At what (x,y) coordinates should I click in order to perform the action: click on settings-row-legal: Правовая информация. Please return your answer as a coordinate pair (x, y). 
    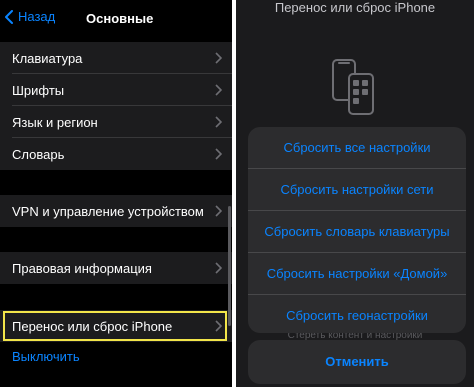
    Looking at the image, I should click on (116, 268).